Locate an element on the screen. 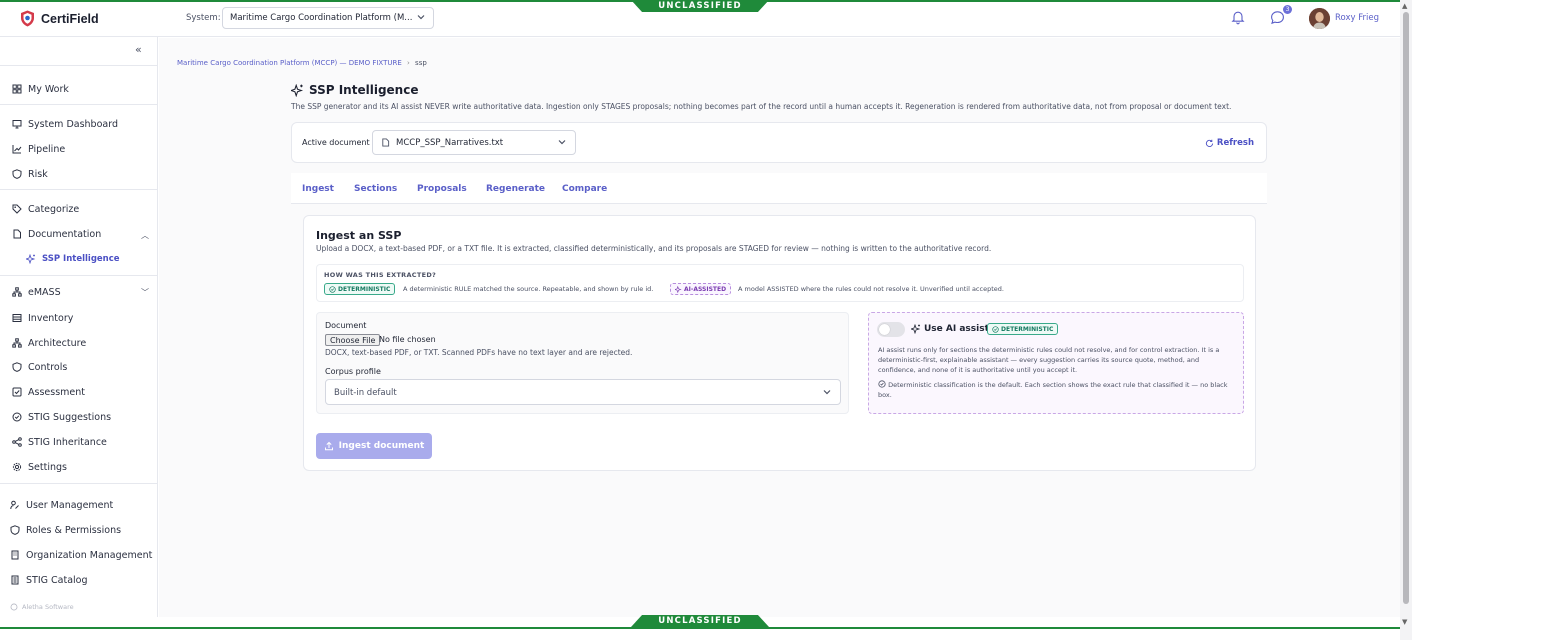 The width and height of the screenshot is (1568, 640). scroll-up-arrow: ▲ is located at coordinates (1404, 6).